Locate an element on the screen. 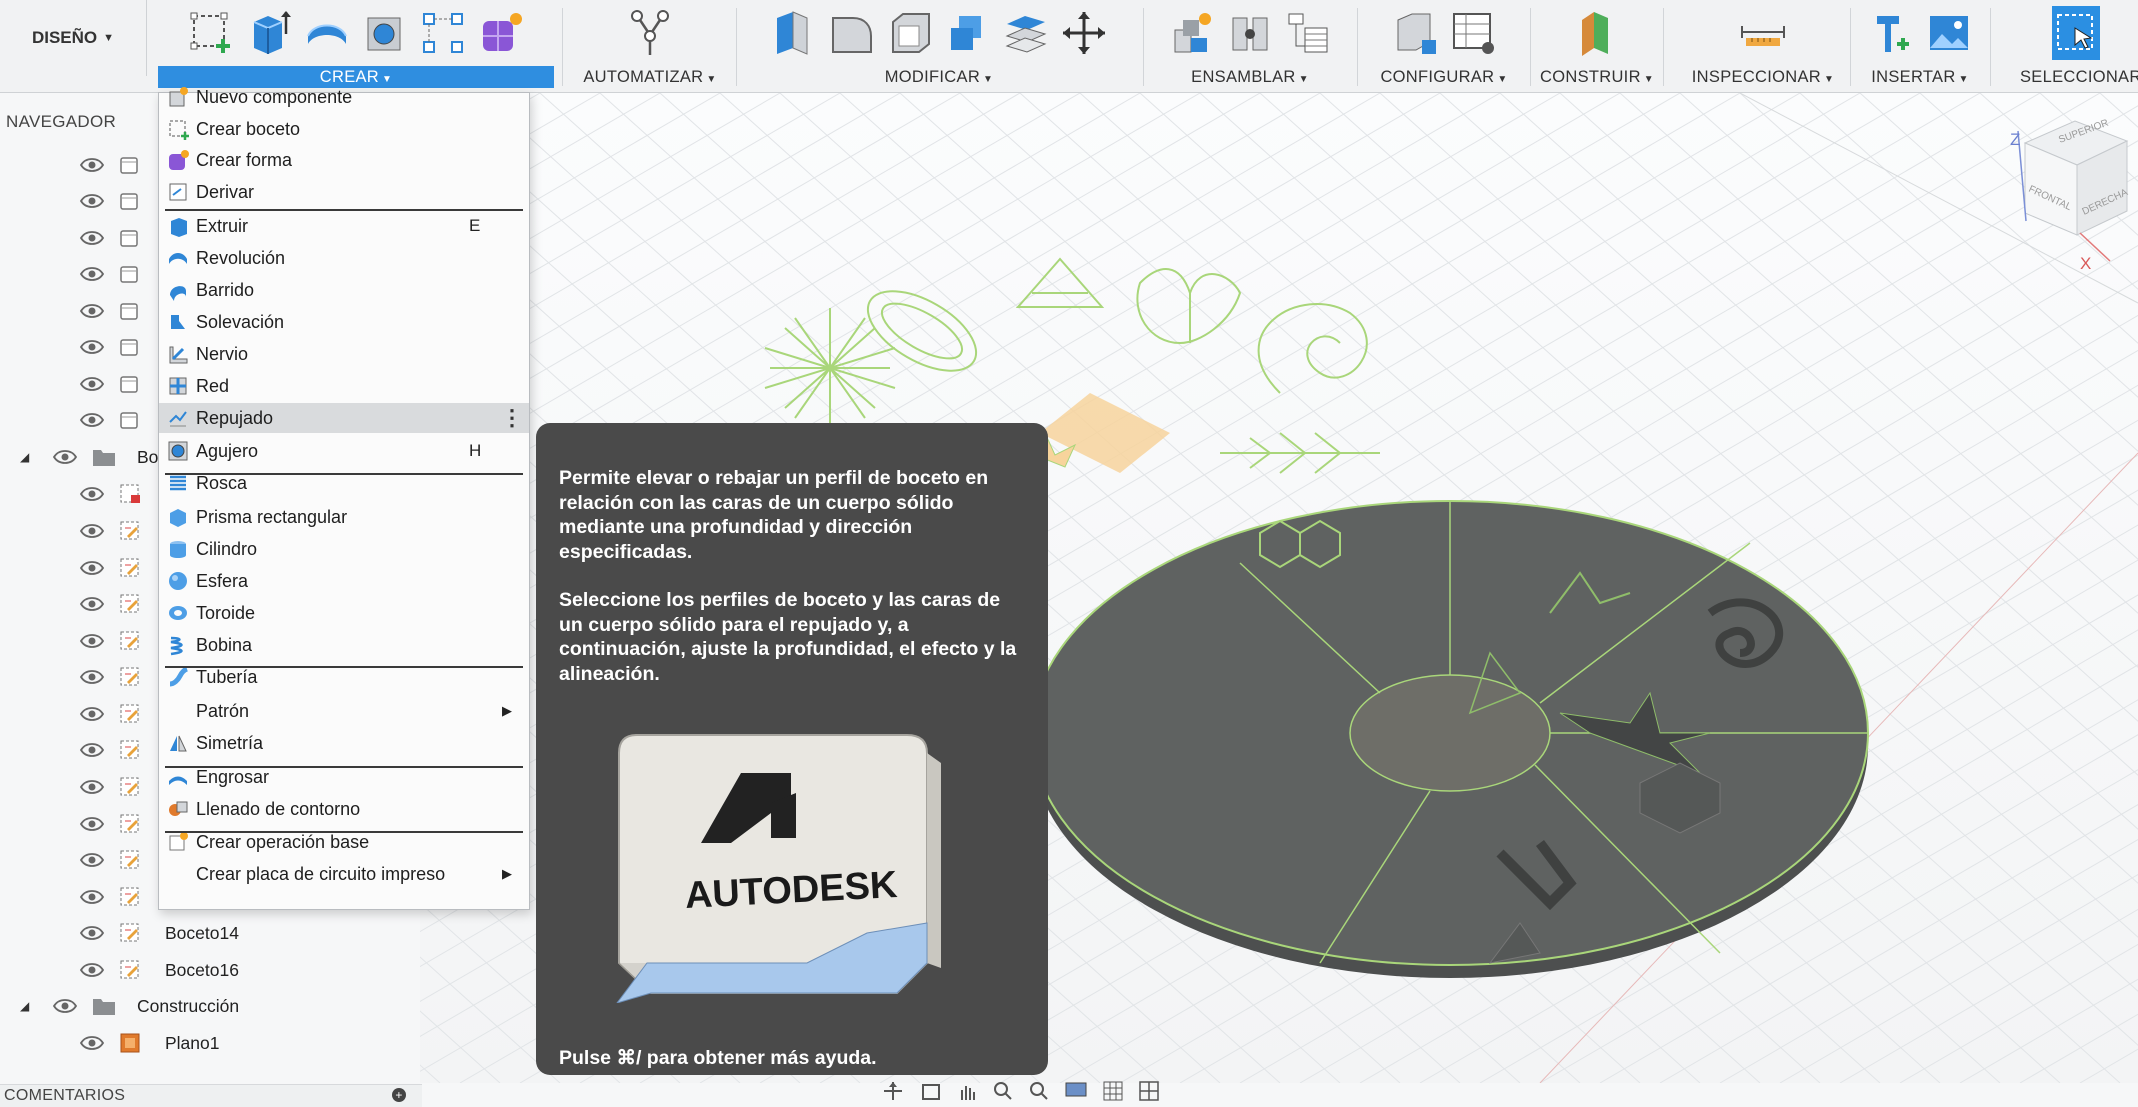 This screenshot has width=2138, height=1107. toolbar-group-configure-label: CONFIGURAR ▼ is located at coordinates (1444, 77).